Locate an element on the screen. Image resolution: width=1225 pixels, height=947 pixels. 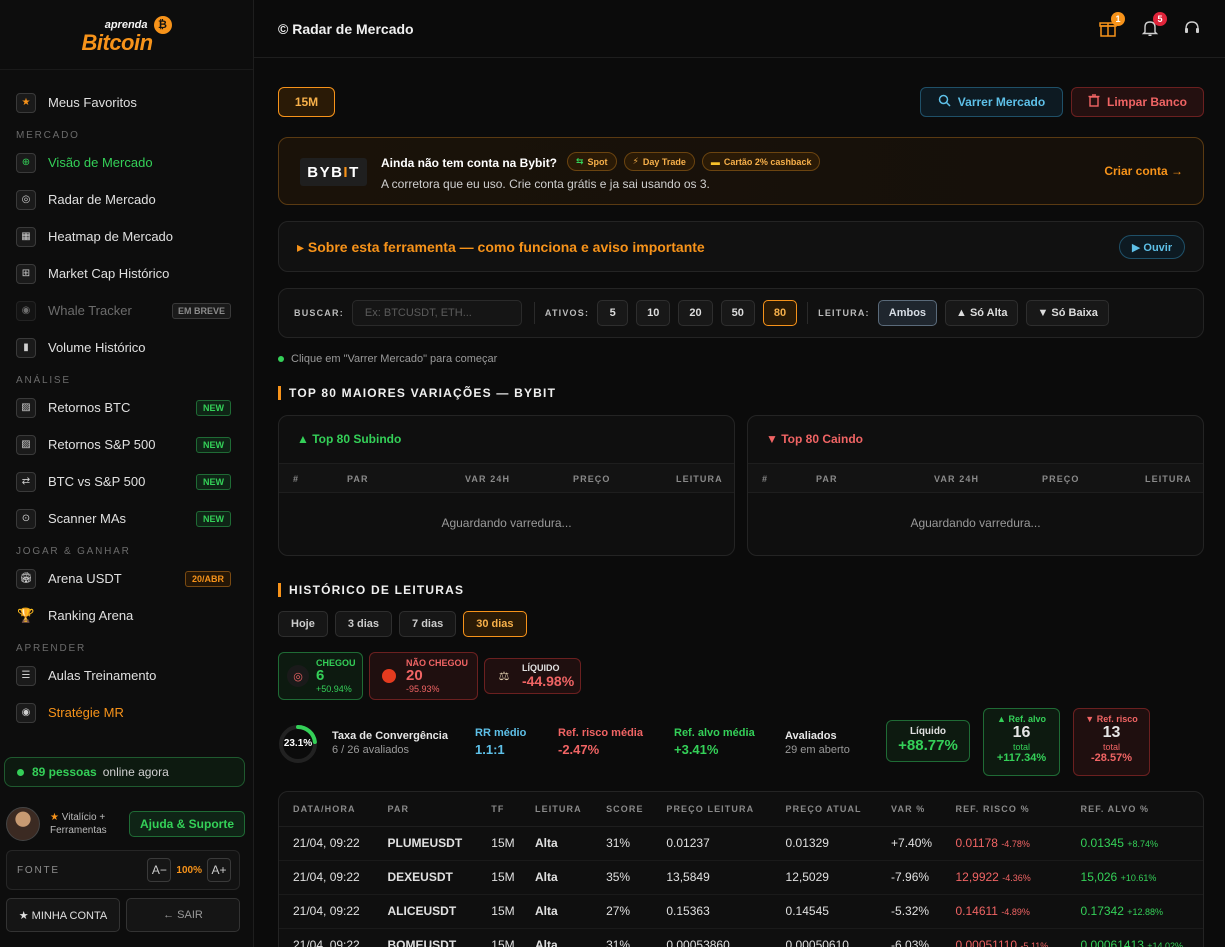
hint-text: Clique em "Varrer Mercado" para começar is located at coordinates (394, 359).